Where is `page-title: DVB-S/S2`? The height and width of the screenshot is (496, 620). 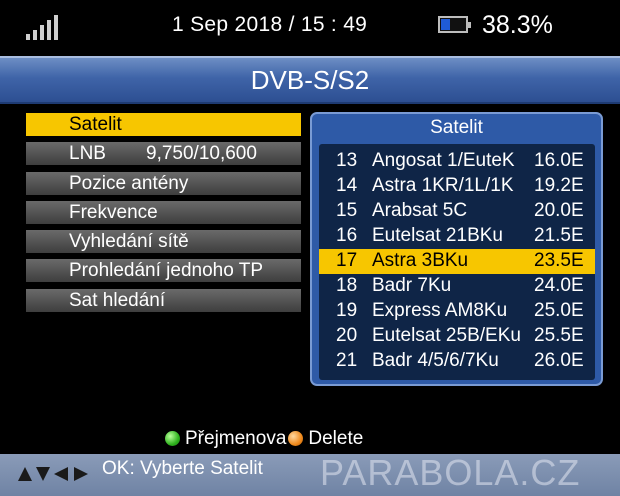
page-title: DVB-S/S2 is located at coordinates (310, 80).